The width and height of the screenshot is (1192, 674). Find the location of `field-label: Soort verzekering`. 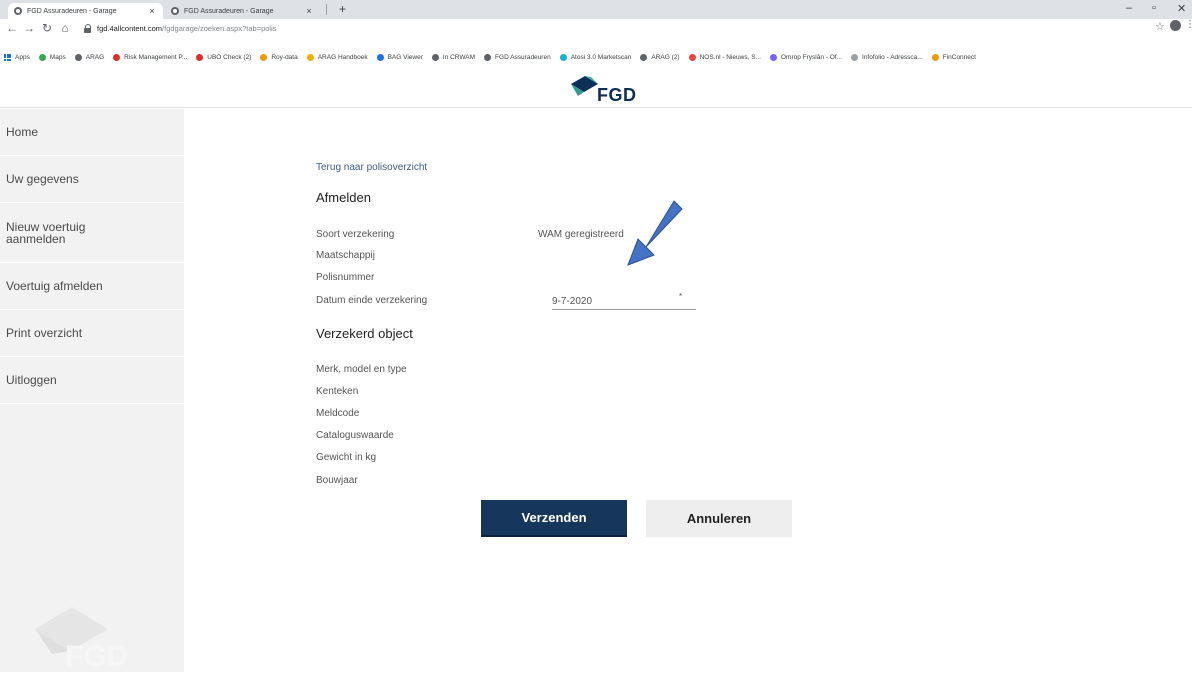

field-label: Soort verzekering is located at coordinates (355, 234).